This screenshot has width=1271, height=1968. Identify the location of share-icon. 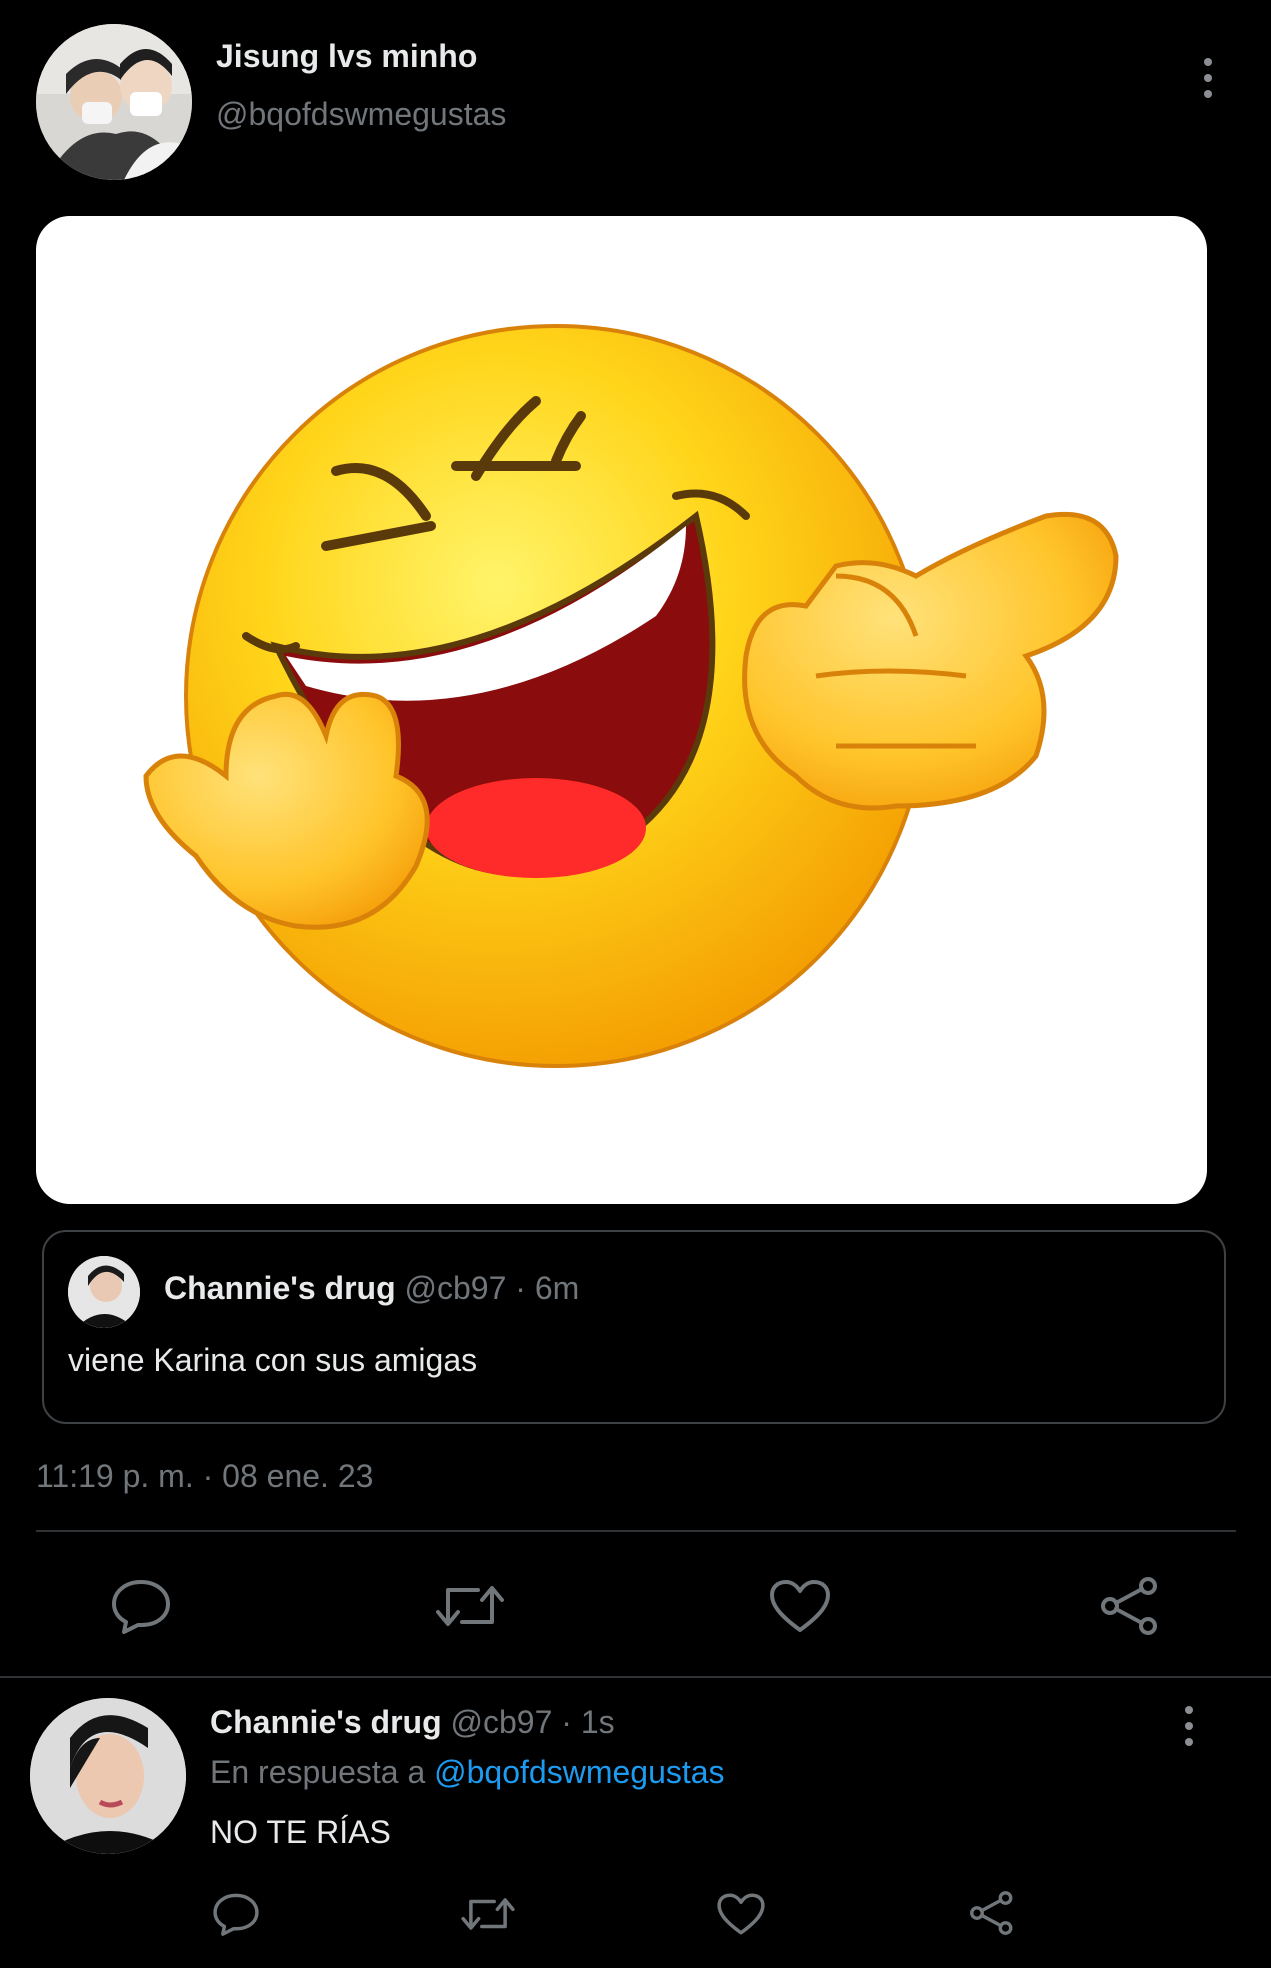
(1130, 1606).